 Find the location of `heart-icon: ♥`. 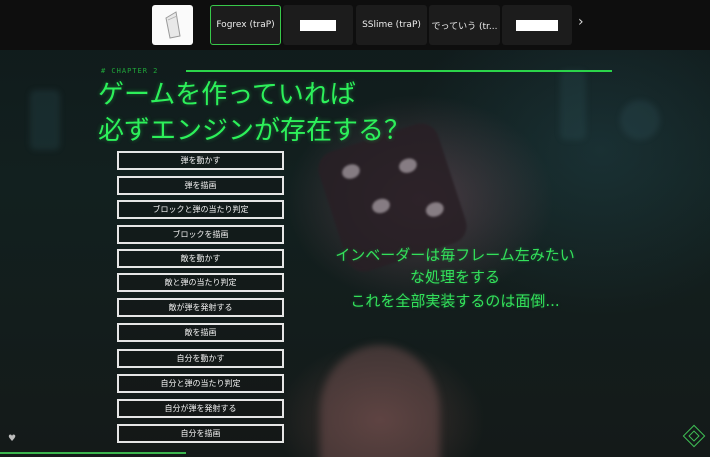

heart-icon: ♥ is located at coordinates (12, 439).